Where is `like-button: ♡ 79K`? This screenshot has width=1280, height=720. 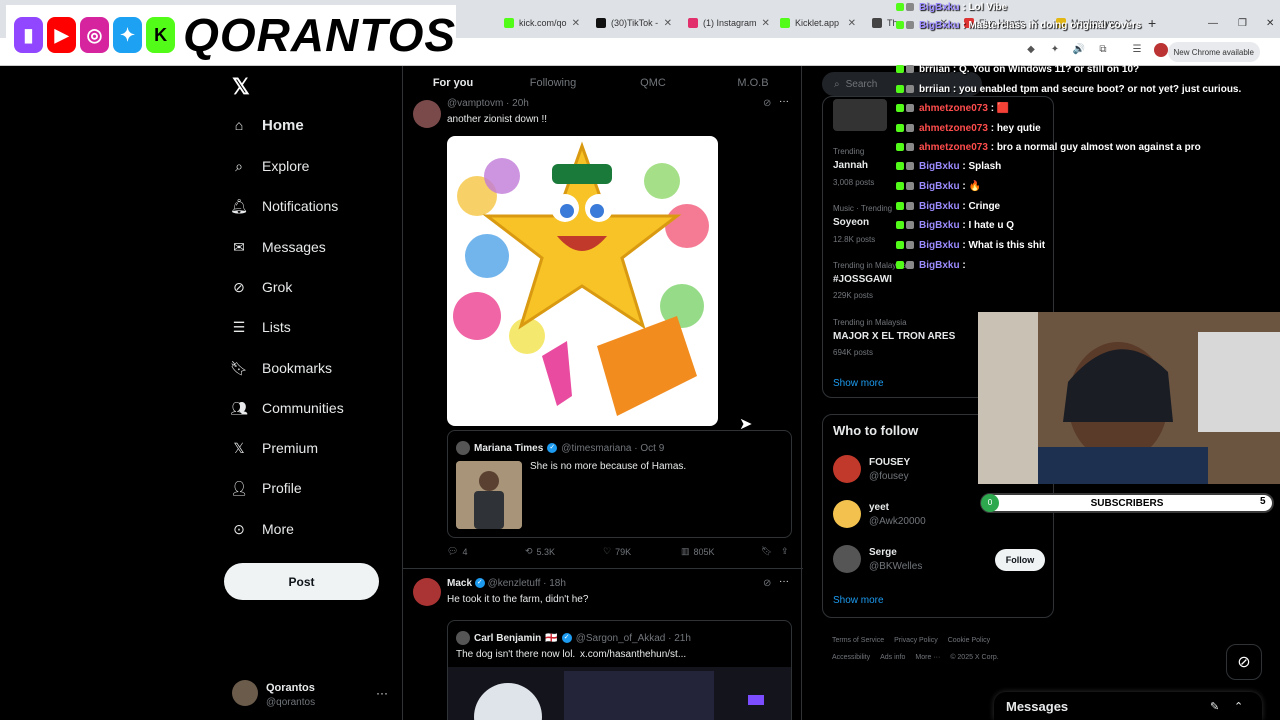
like-button: ♡ 79K is located at coordinates (617, 551).